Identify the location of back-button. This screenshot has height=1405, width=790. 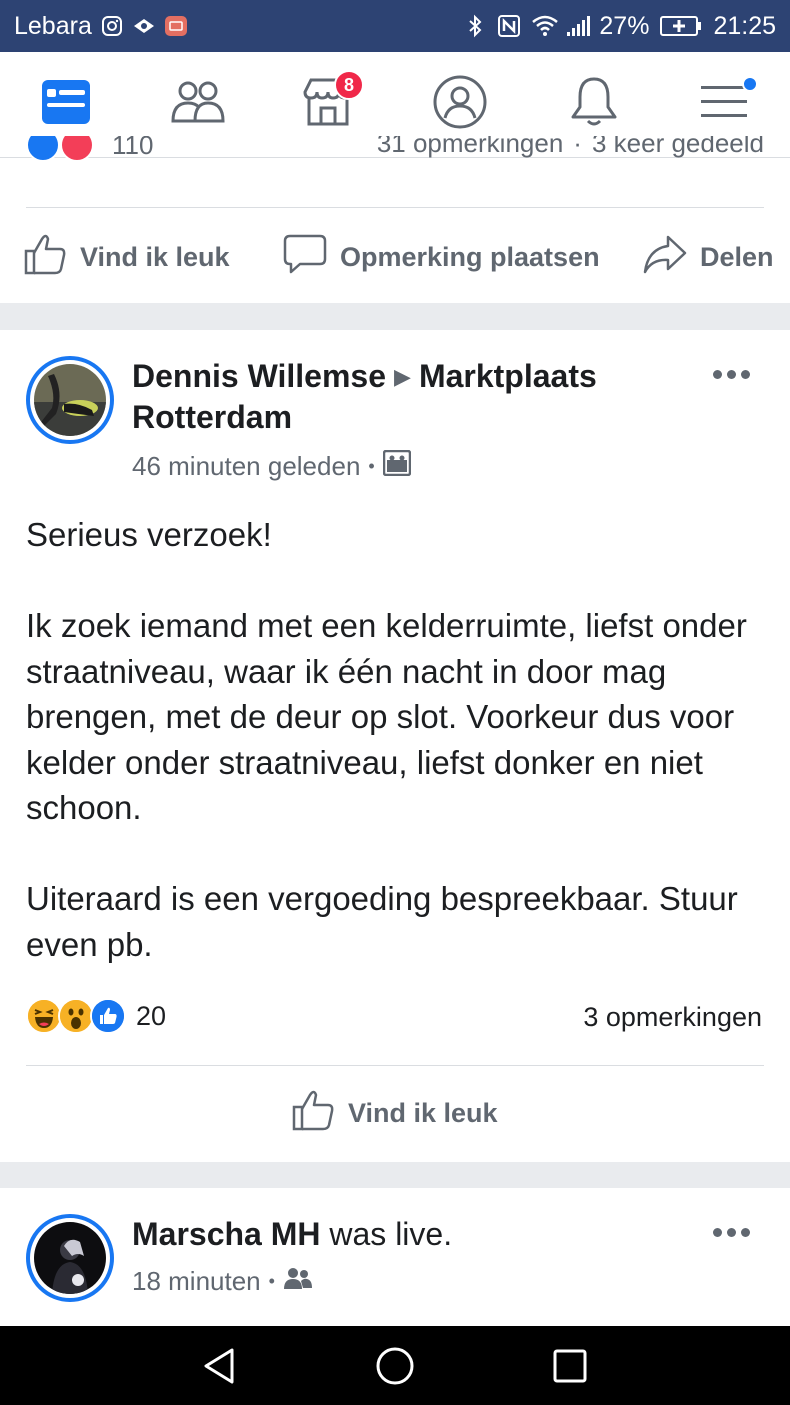
(220, 1366).